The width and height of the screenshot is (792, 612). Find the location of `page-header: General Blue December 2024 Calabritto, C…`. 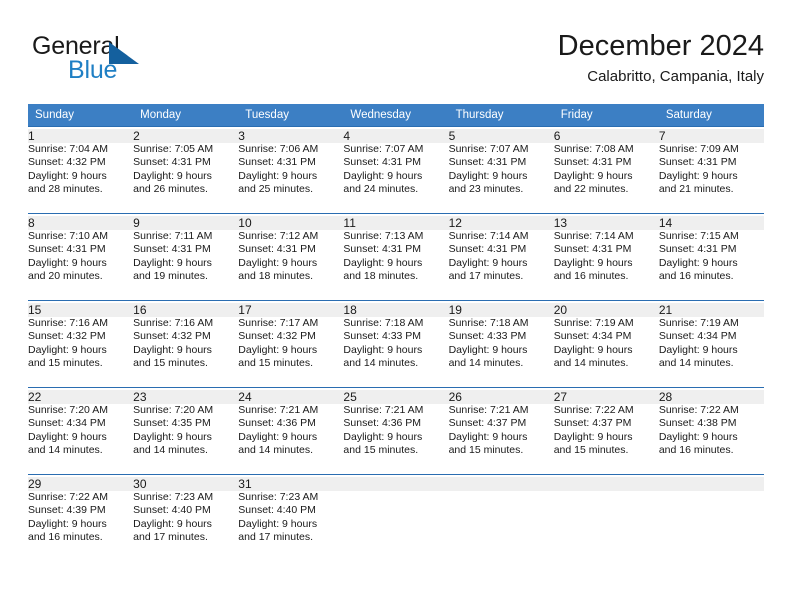

page-header: General Blue December 2024 Calabritto, C… is located at coordinates (396, 59).